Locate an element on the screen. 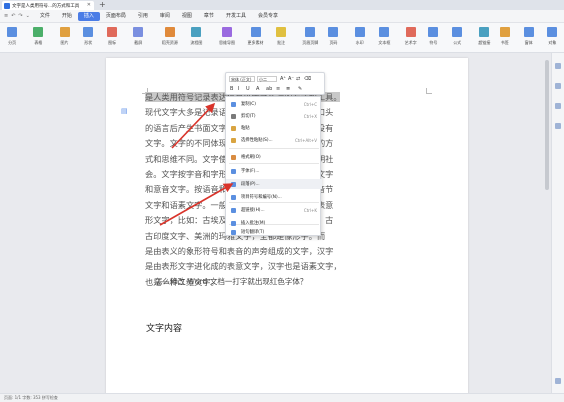  document-tab: 文字是人类用符号...的方式和工具 ✕ is located at coordinates (48, 5).